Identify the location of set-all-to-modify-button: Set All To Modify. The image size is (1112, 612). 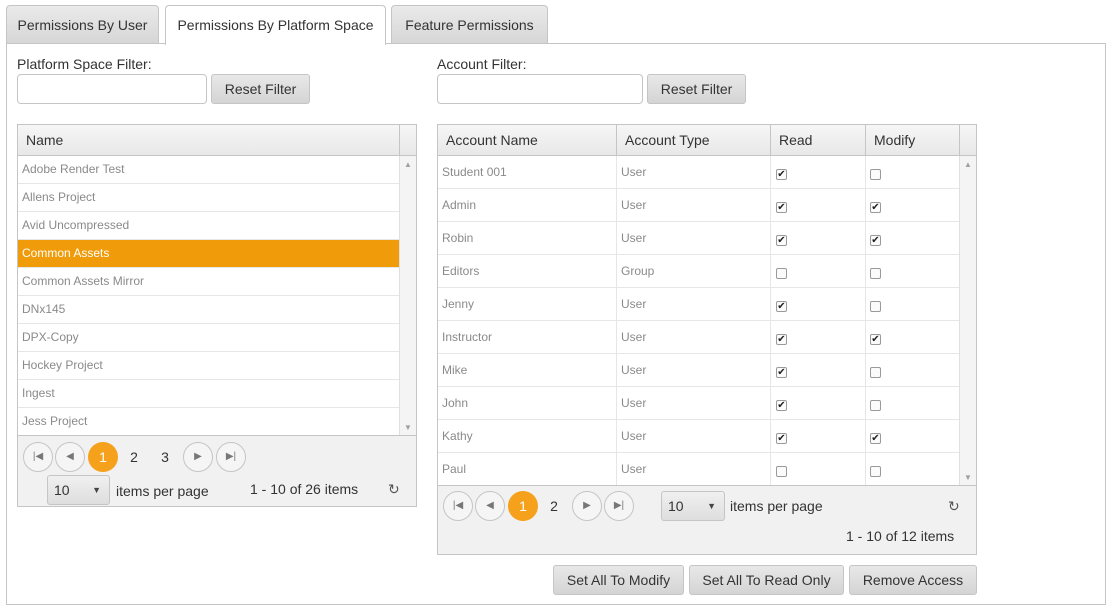
(618, 580).